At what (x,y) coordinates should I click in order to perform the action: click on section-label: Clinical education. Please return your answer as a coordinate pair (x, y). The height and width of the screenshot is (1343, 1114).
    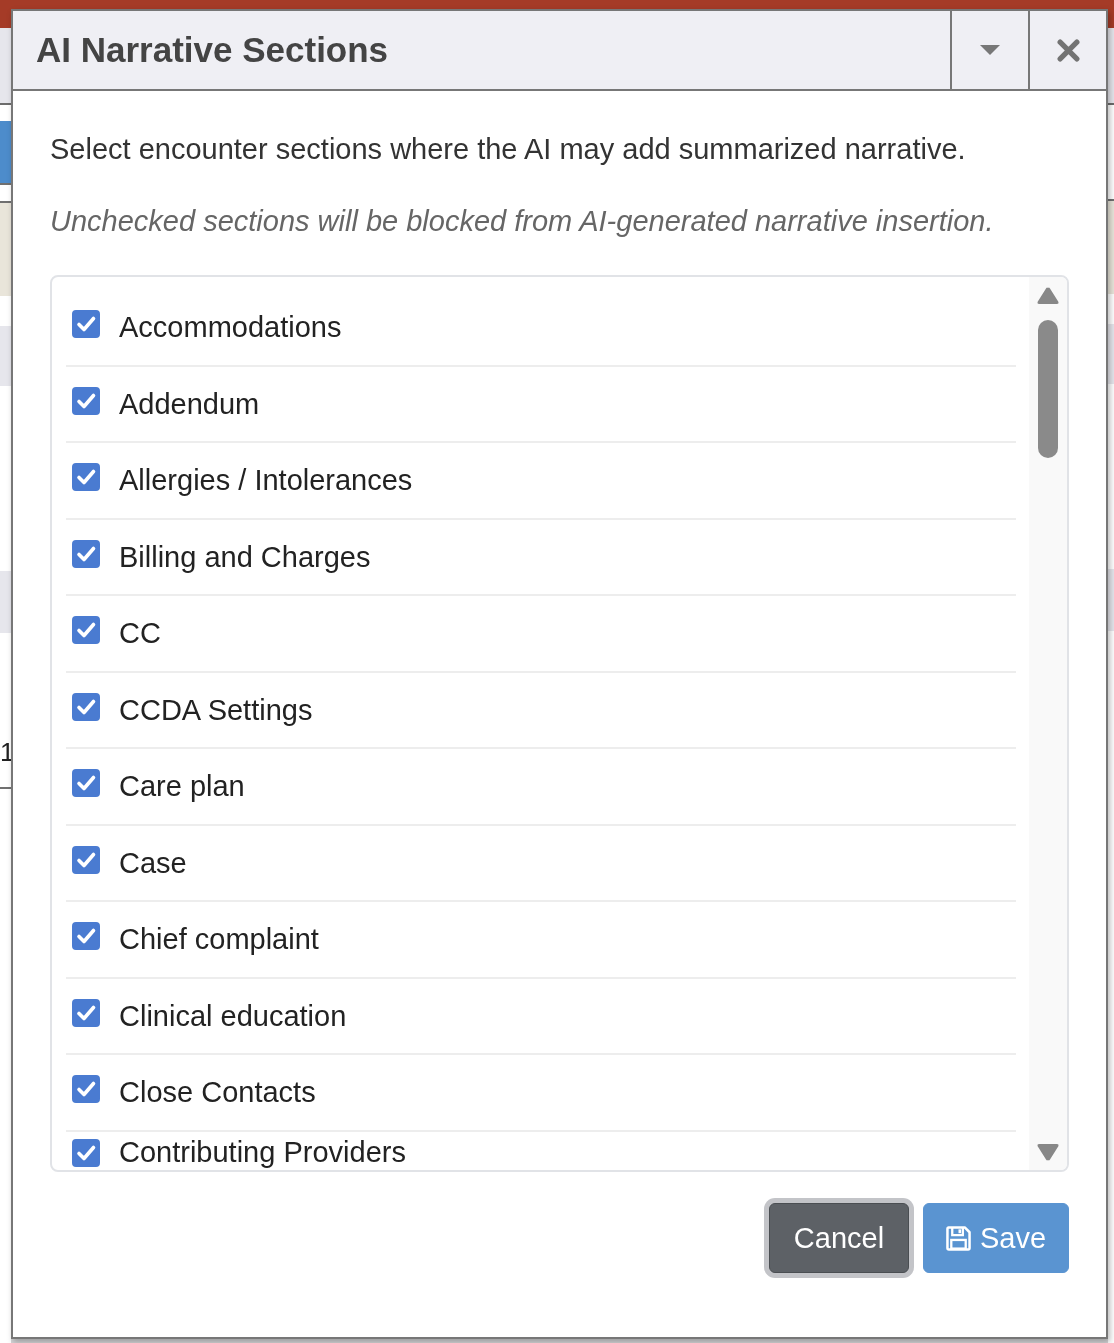
    Looking at the image, I should click on (233, 1015).